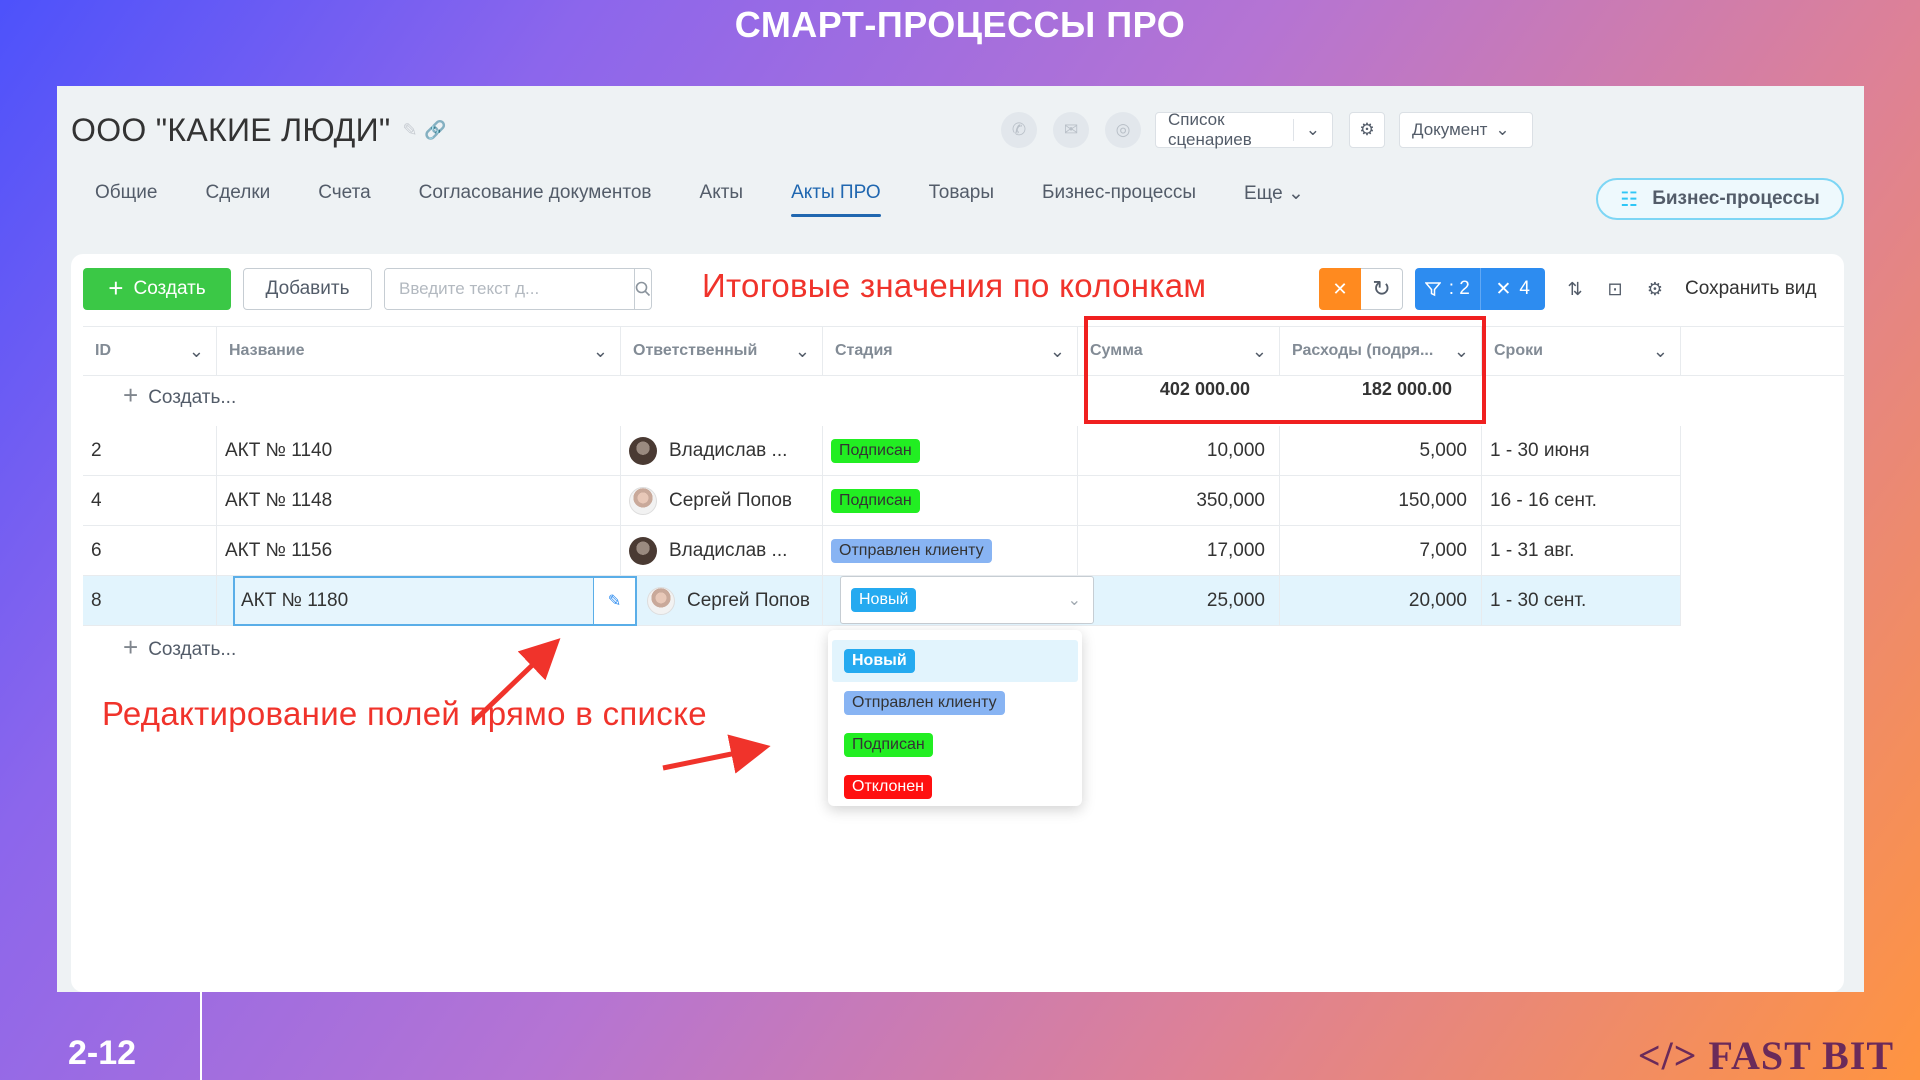  What do you see at coordinates (435, 130) in the screenshot?
I see `link-icon: 🔗` at bounding box center [435, 130].